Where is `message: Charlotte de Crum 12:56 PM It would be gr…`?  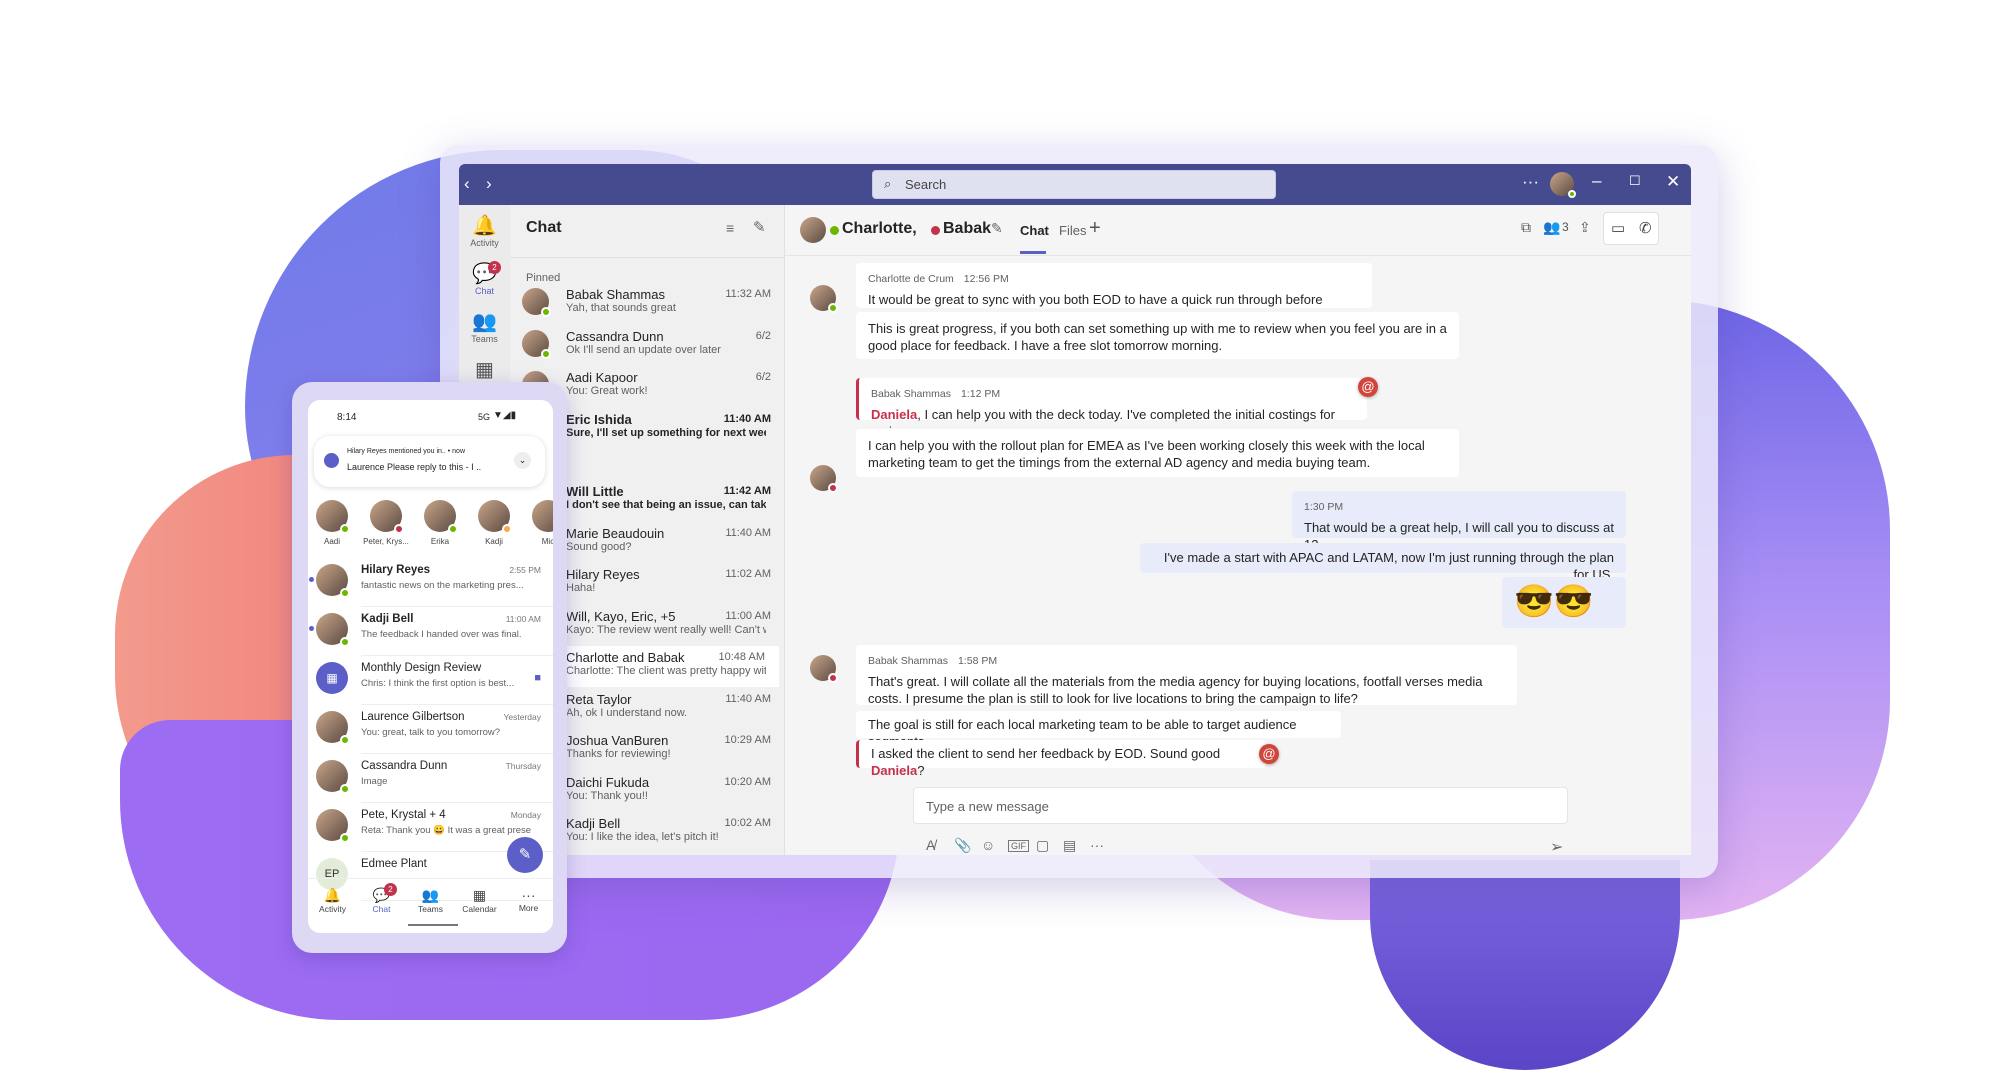
message: Charlotte de Crum 12:56 PM It would be gr… is located at coordinates (1114, 293).